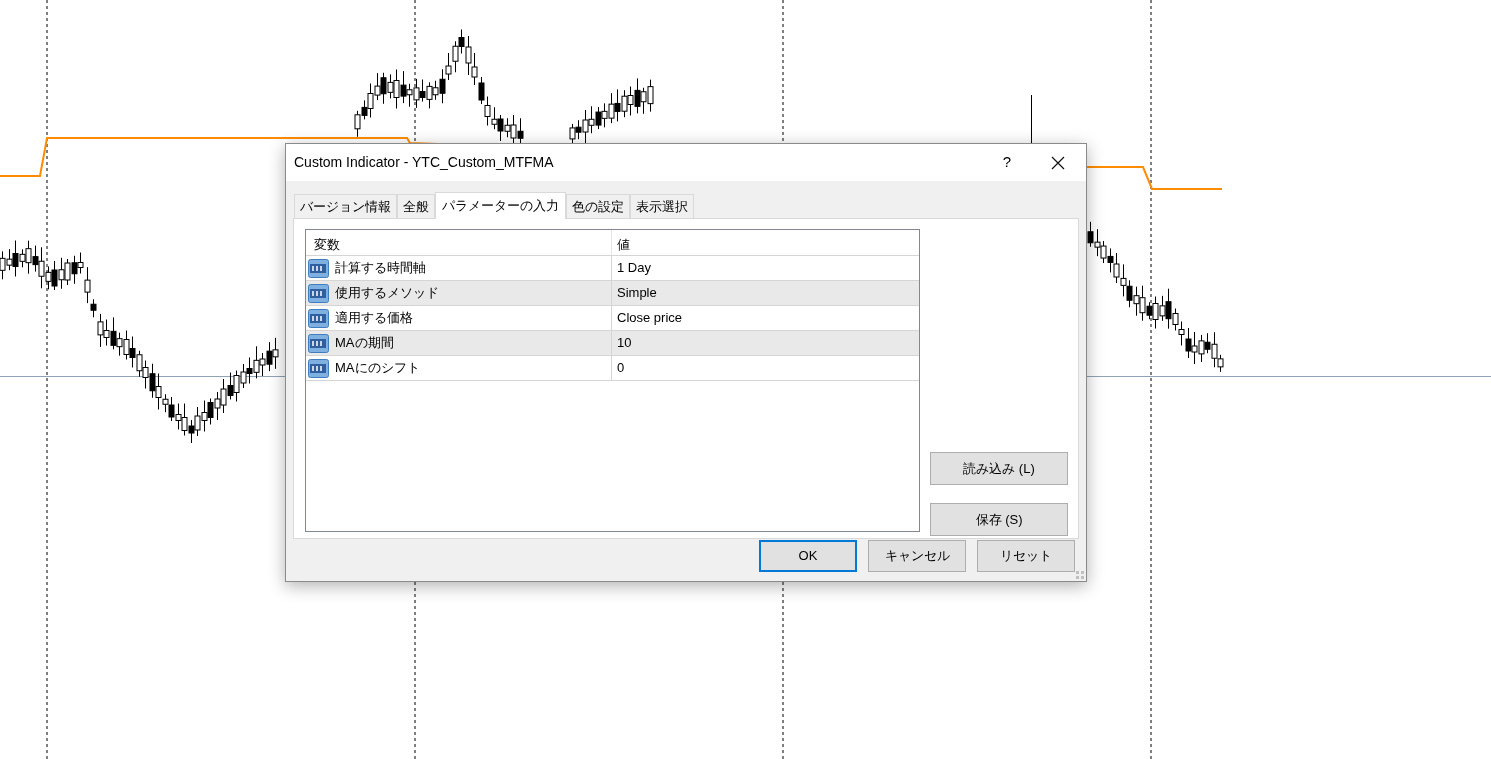 This screenshot has width=1491, height=759. What do you see at coordinates (1058, 162) in the screenshot?
I see `close-icon` at bounding box center [1058, 162].